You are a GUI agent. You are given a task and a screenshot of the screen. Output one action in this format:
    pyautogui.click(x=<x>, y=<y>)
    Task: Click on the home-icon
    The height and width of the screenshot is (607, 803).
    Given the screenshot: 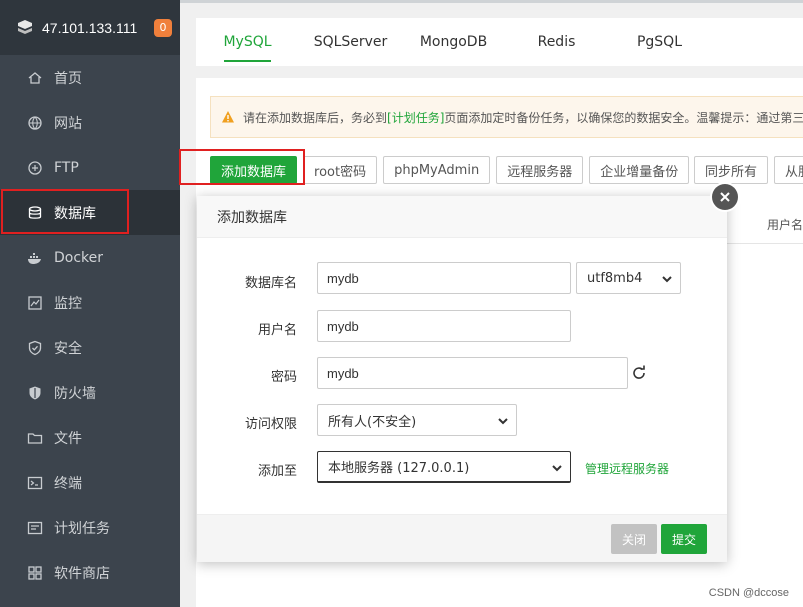 What is the action you would take?
    pyautogui.click(x=35, y=78)
    